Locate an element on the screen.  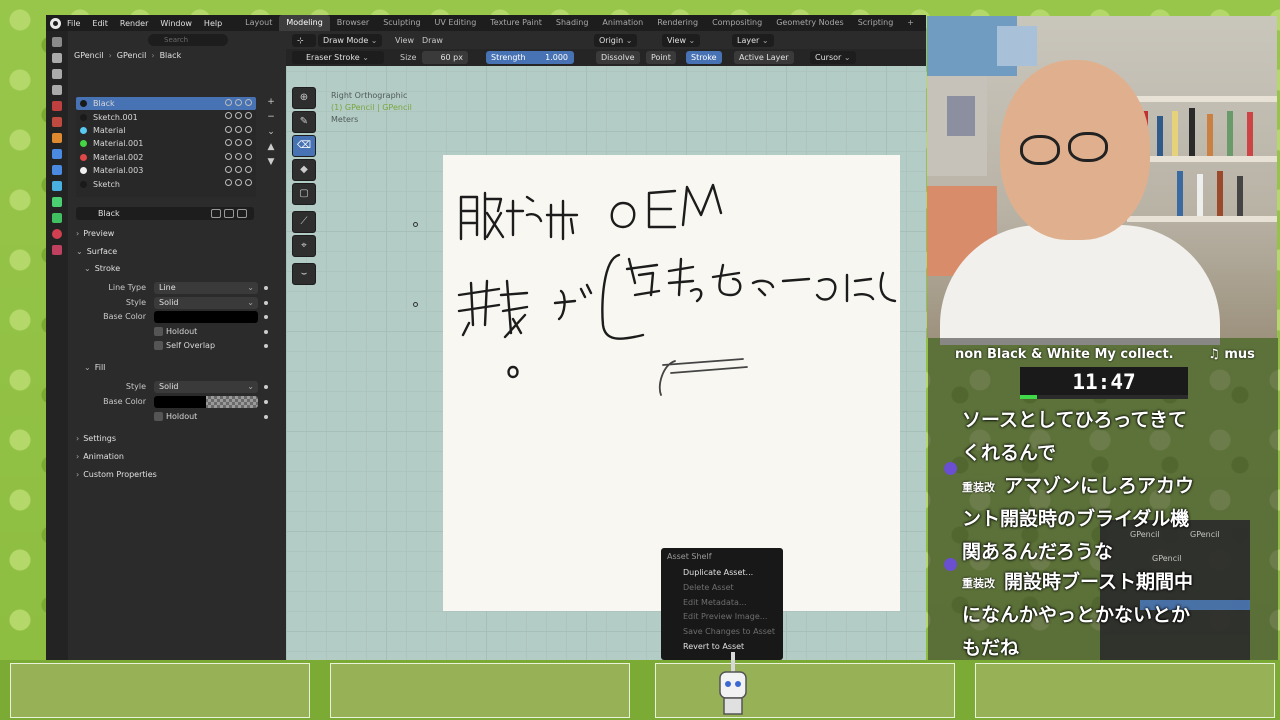
search-input: Search is located at coordinates (188, 40).